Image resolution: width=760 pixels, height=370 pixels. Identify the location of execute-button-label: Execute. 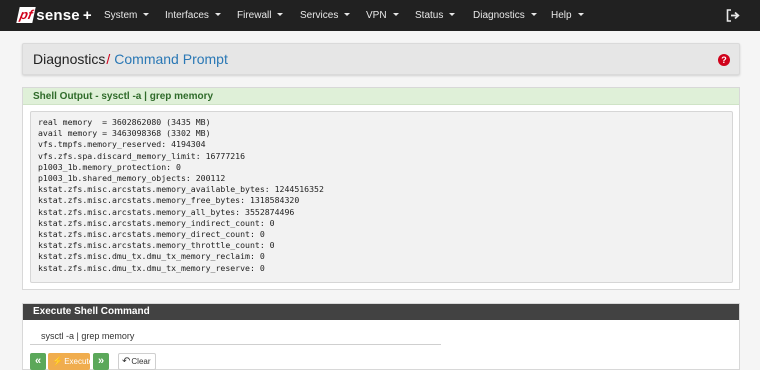
(79, 361).